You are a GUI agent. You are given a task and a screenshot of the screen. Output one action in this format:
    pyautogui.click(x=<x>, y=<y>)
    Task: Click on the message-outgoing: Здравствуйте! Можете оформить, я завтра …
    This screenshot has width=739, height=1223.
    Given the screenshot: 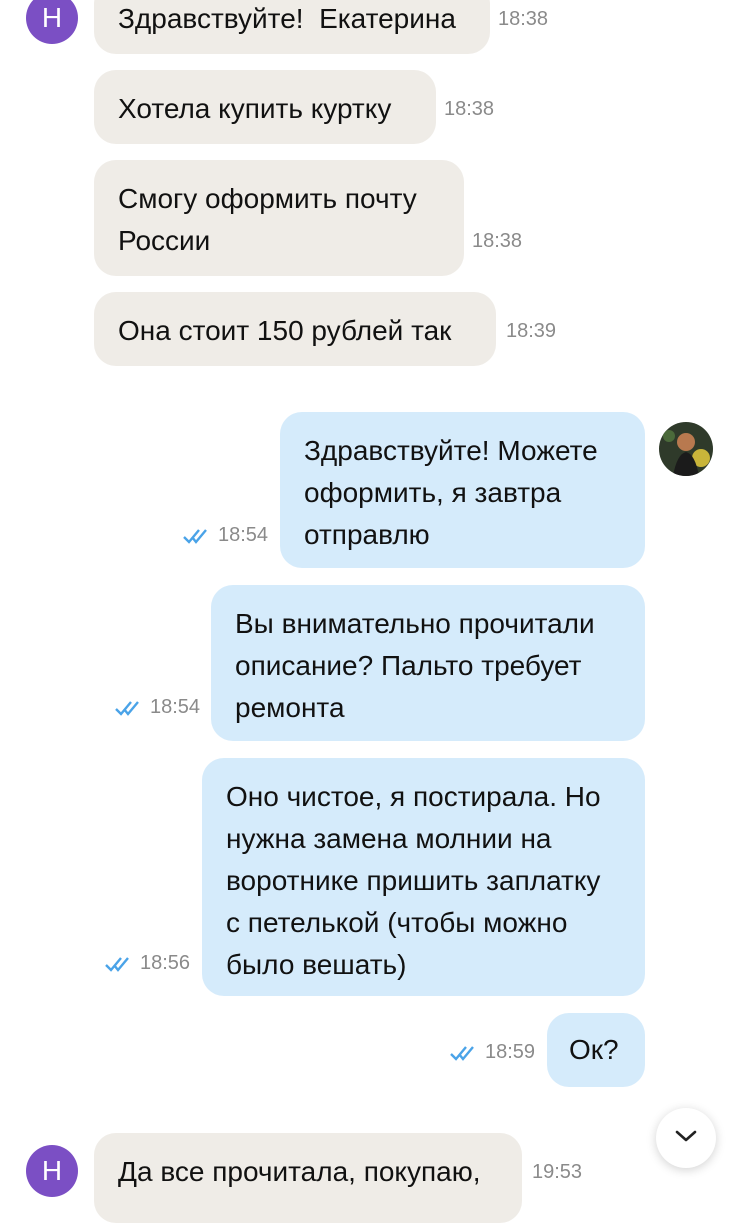 What is the action you would take?
    pyautogui.click(x=462, y=490)
    